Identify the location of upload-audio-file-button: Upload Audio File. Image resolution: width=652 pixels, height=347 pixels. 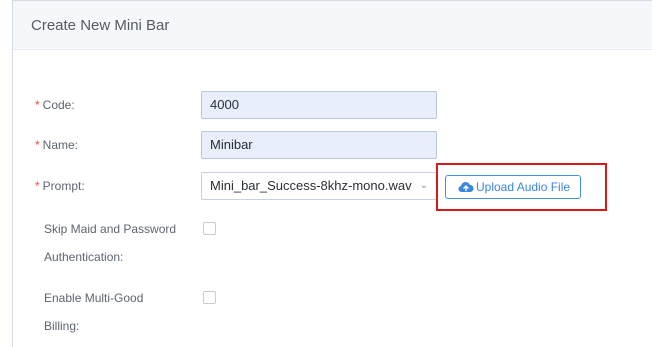
(513, 187).